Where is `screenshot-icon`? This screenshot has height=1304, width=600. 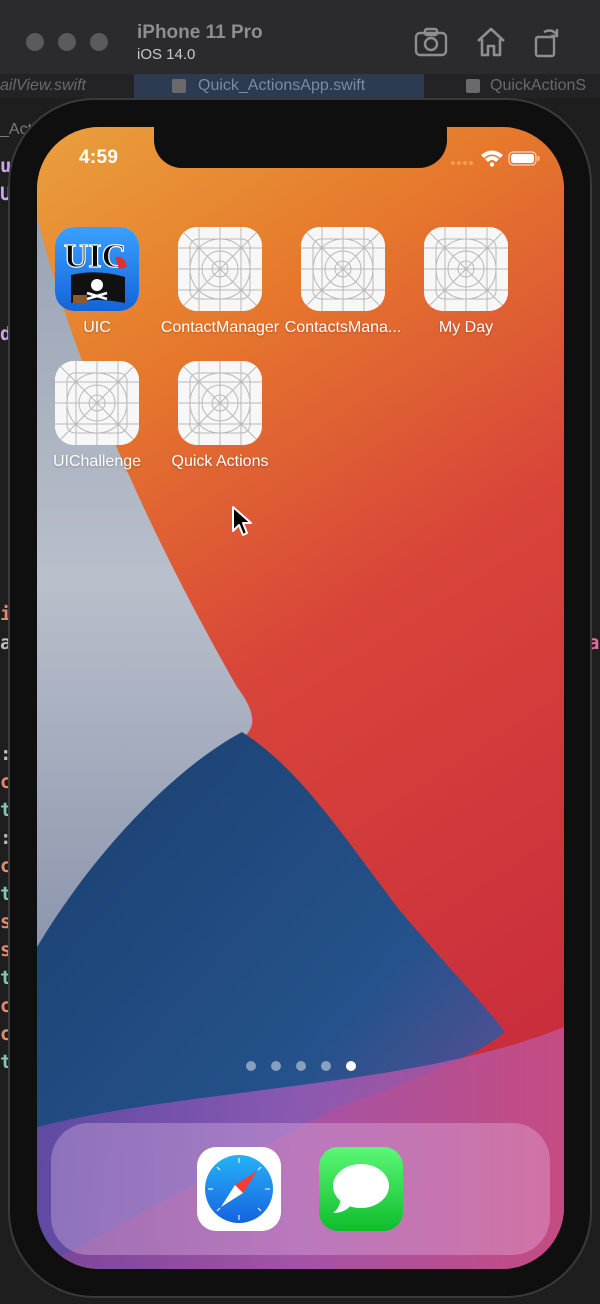 screenshot-icon is located at coordinates (431, 42).